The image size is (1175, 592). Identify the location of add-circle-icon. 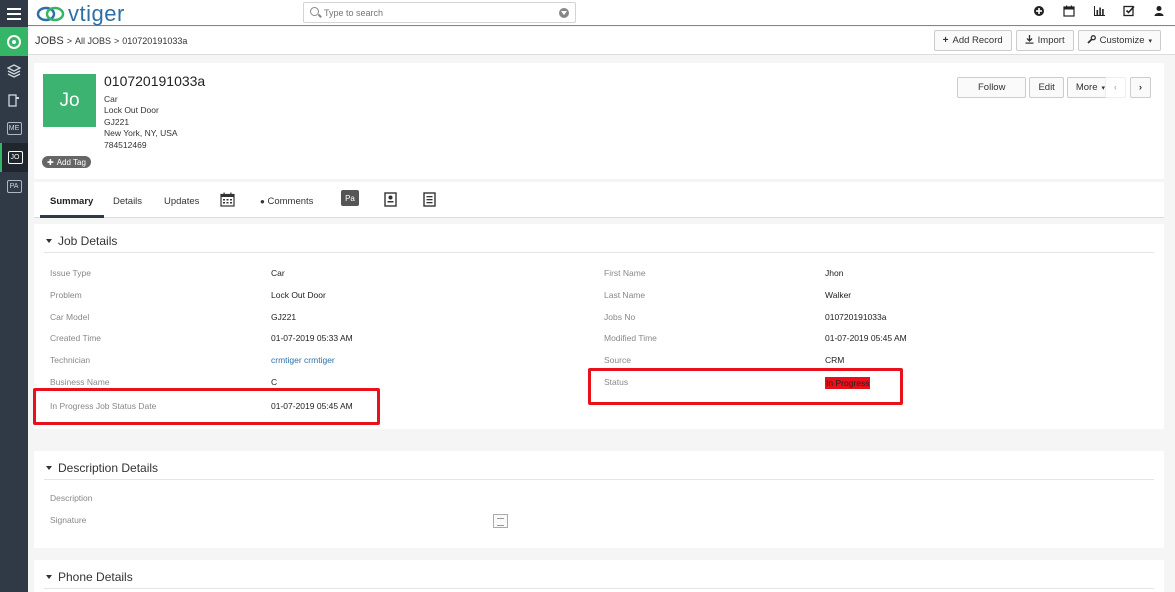
(1039, 11).